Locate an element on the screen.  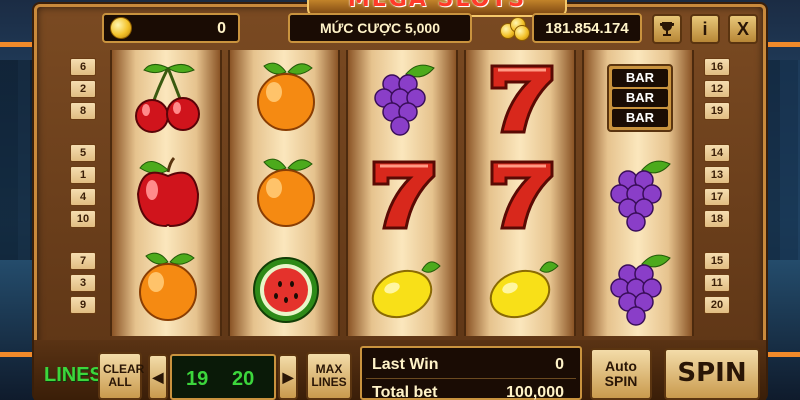
watermelon-symbol is located at coordinates (286, 288).